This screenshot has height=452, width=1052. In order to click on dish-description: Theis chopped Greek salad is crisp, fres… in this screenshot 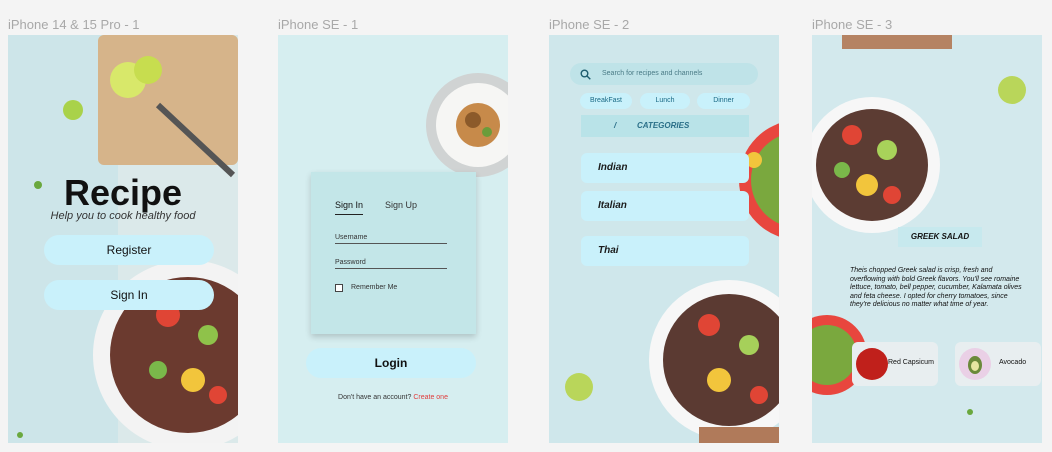, I will do `click(936, 287)`.